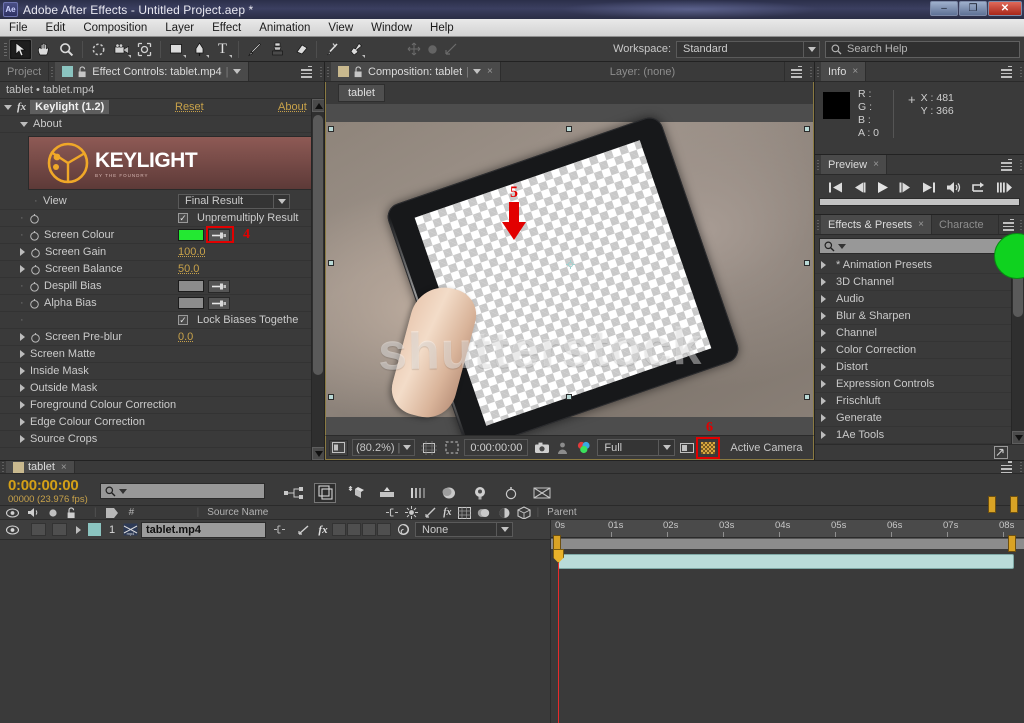 The image size is (1024, 723). Describe the element at coordinates (919, 384) in the screenshot. I see `fx-category-expression-controls: Expression Controls` at that location.